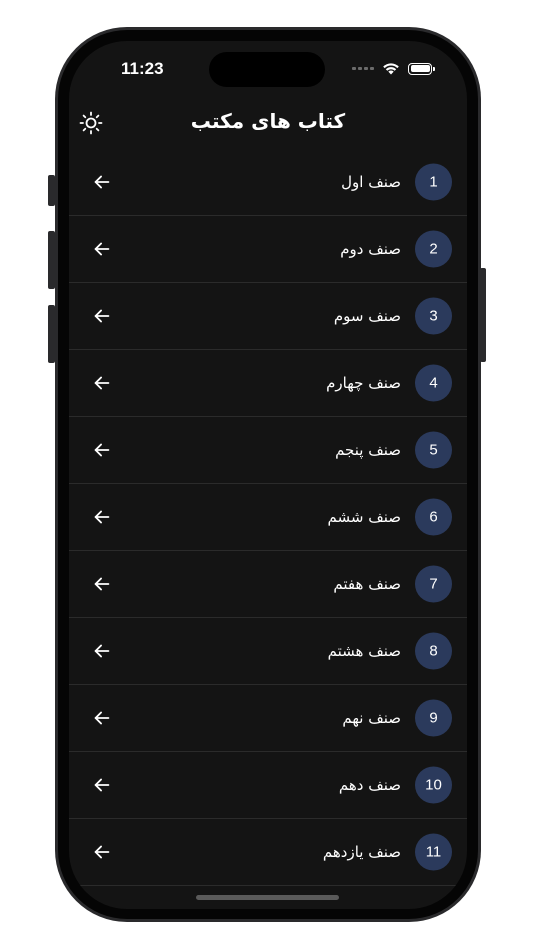 This screenshot has height=950, width=534. What do you see at coordinates (433, 517) in the screenshot?
I see `grade-number-badge: 6` at bounding box center [433, 517].